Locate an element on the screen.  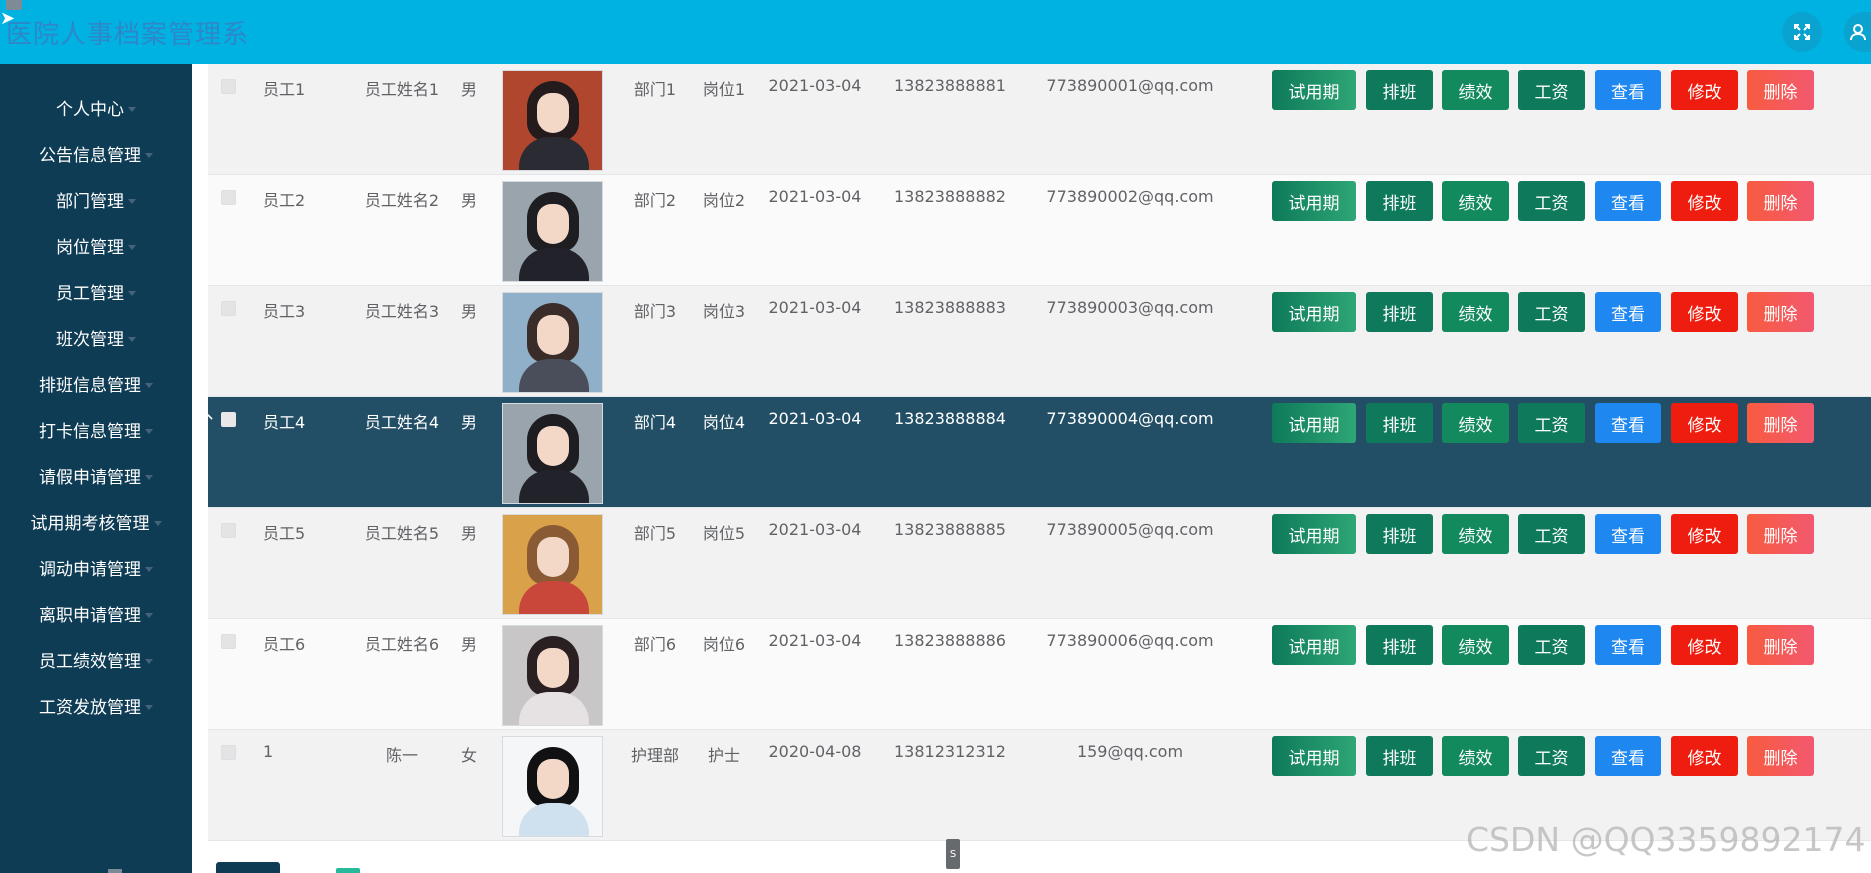
sidebar-item-personal-center: 个人中心 is located at coordinates (96, 107).